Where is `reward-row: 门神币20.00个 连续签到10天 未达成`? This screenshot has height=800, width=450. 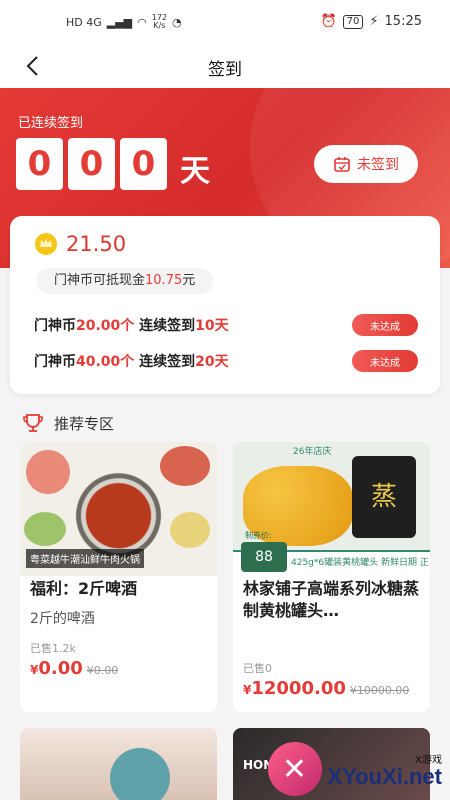 reward-row: 门神币20.00个 连续签到10天 未达成 is located at coordinates (226, 325).